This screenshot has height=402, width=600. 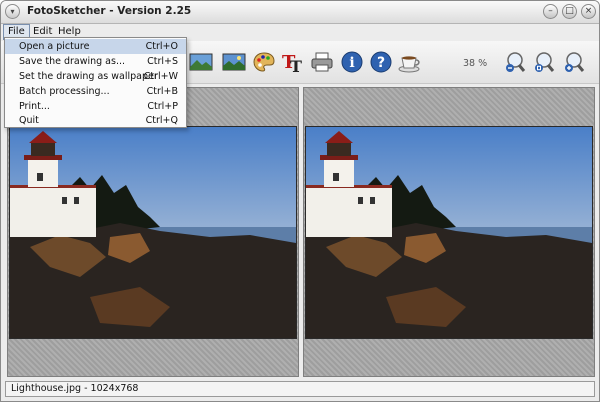 I want to click on printer-icon, so click(x=322, y=62).